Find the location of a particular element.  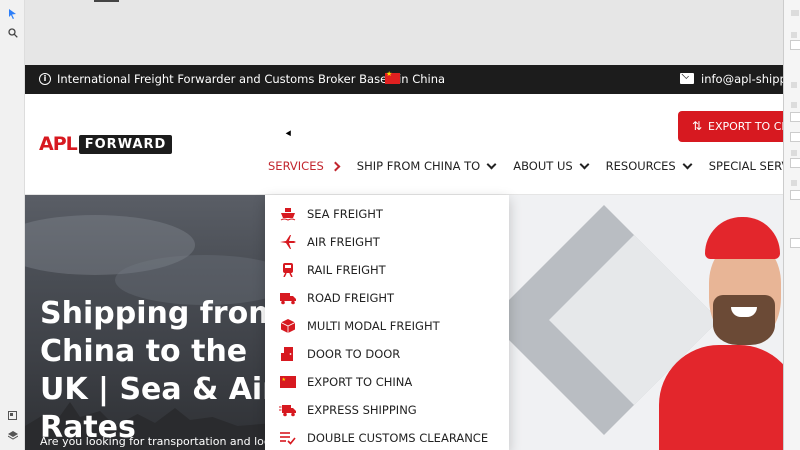

nav-item-resources: RESOURCES is located at coordinates (649, 166).